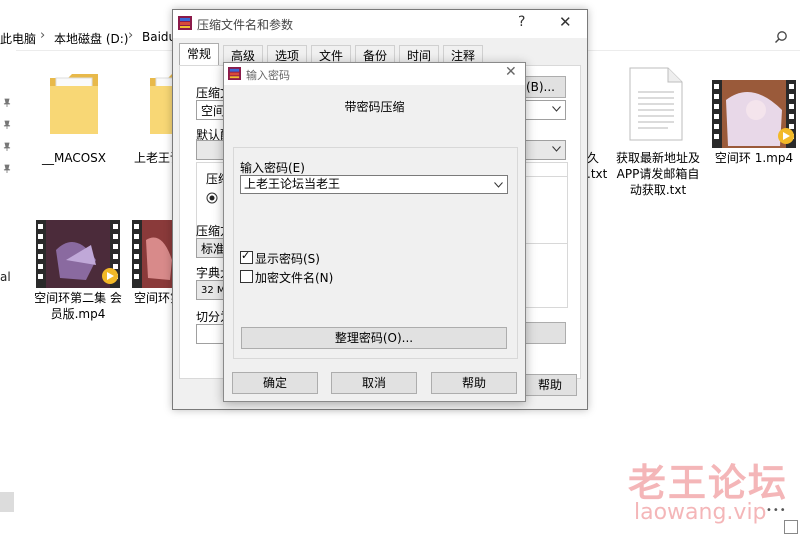  What do you see at coordinates (380, 24) in the screenshot?
I see `dialog-titlebar: 压缩文件名和参数 ? ✕` at bounding box center [380, 24].